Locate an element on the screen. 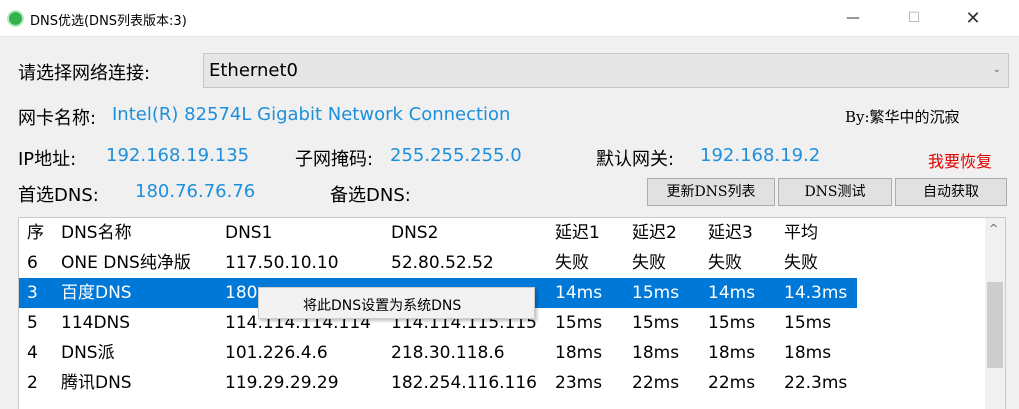  network-select: Ethernet0 ⌄ is located at coordinates (606, 70).